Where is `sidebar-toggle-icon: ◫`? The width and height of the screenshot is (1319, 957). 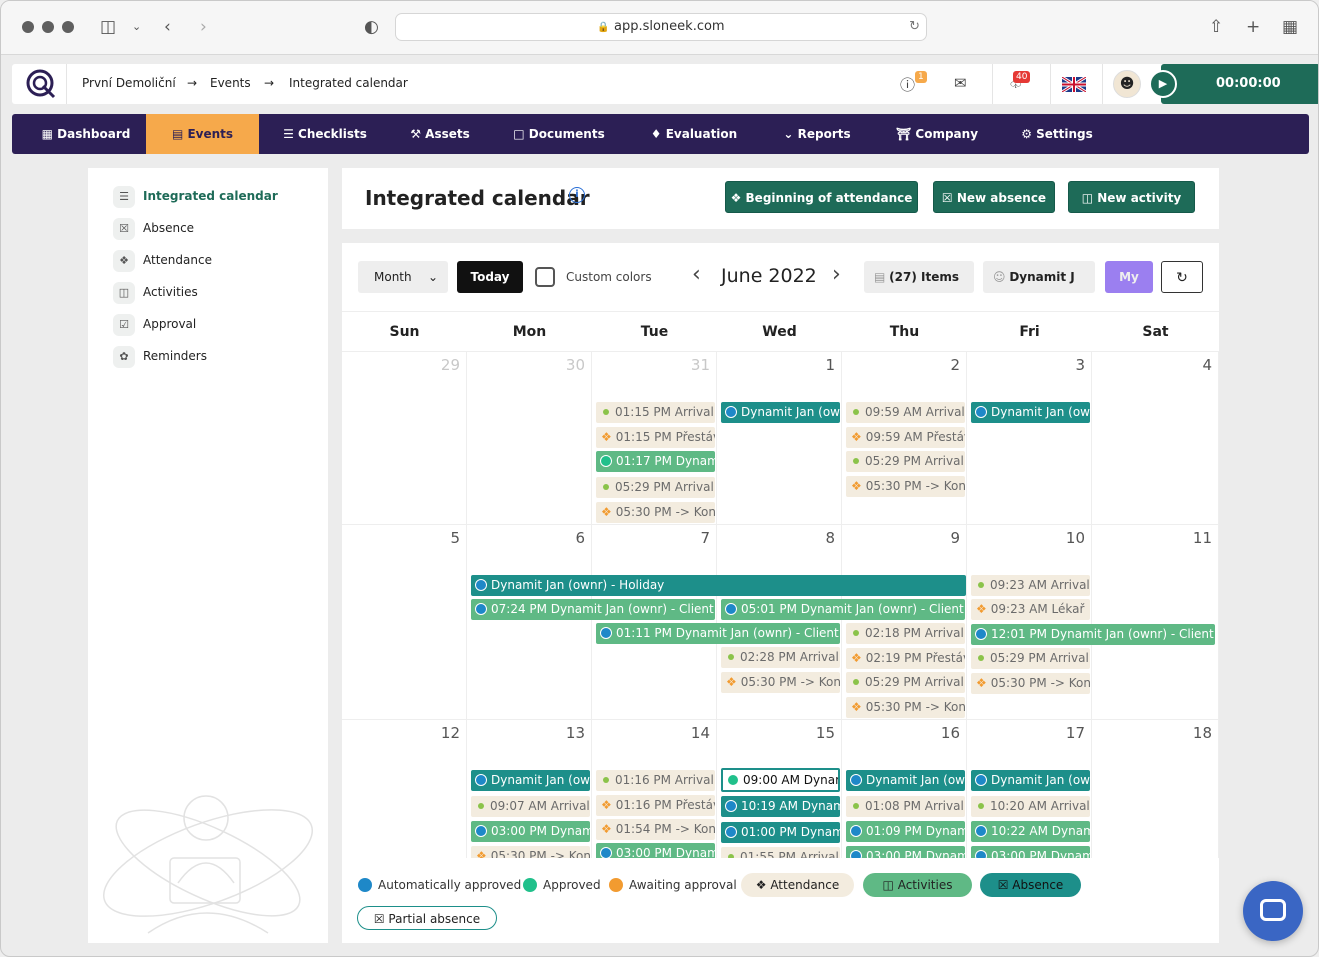 sidebar-toggle-icon: ◫ is located at coordinates (108, 27).